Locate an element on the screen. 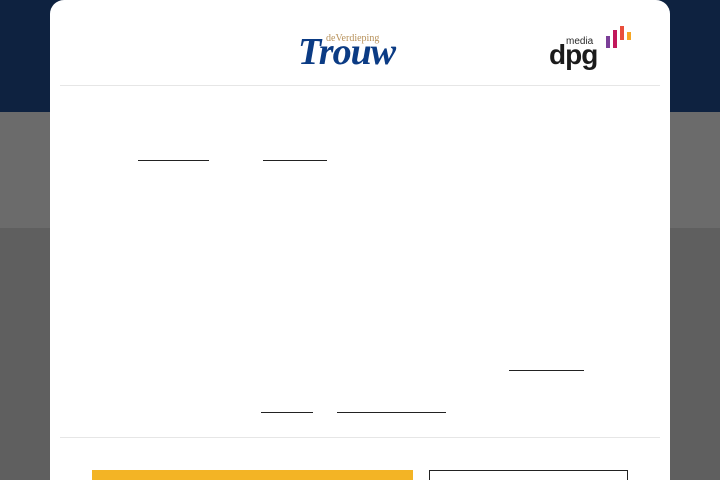  footer-divider is located at coordinates (360, 437).